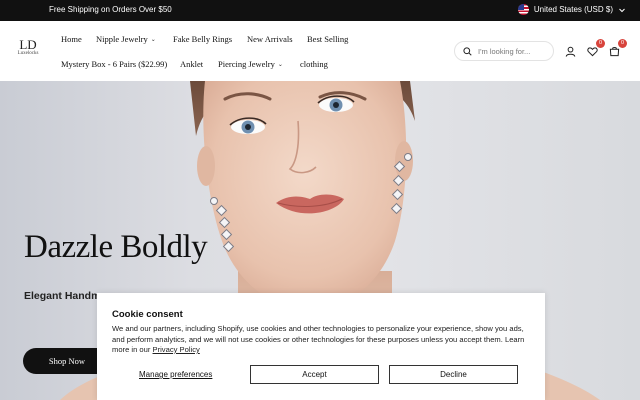 This screenshot has height=400, width=640. What do you see at coordinates (523, 9) in the screenshot?
I see `us-flag-icon` at bounding box center [523, 9].